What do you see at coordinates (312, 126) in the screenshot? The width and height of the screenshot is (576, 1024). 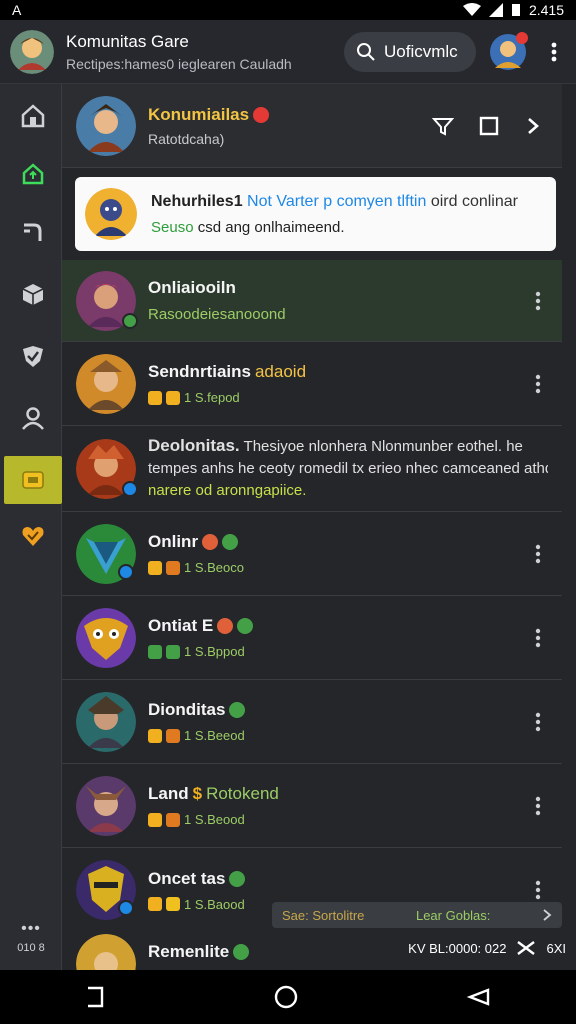 I see `community-header: Konumiailas Ratotdcaha)` at bounding box center [312, 126].